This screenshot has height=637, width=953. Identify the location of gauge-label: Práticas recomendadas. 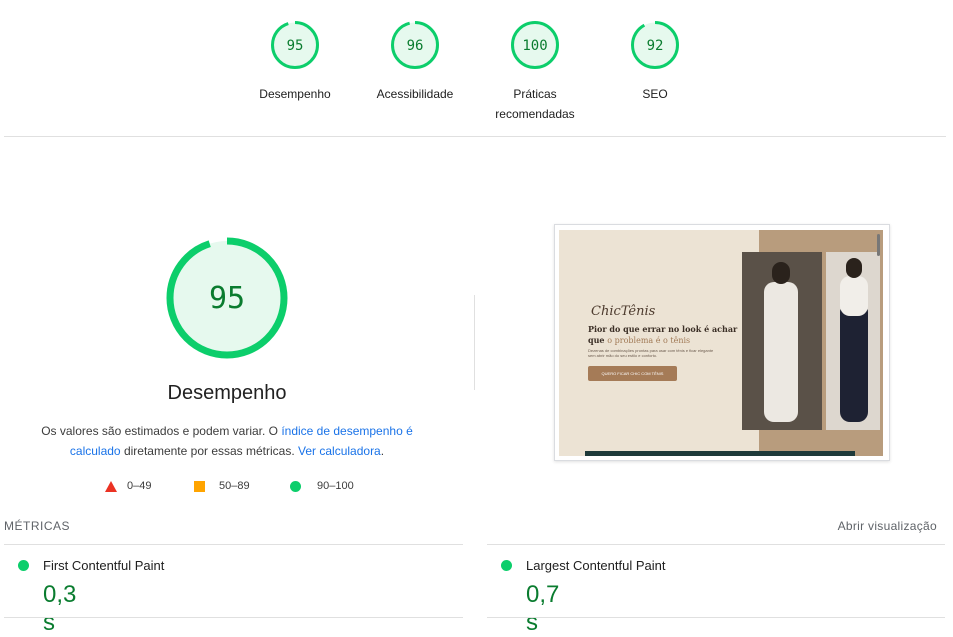
(535, 104).